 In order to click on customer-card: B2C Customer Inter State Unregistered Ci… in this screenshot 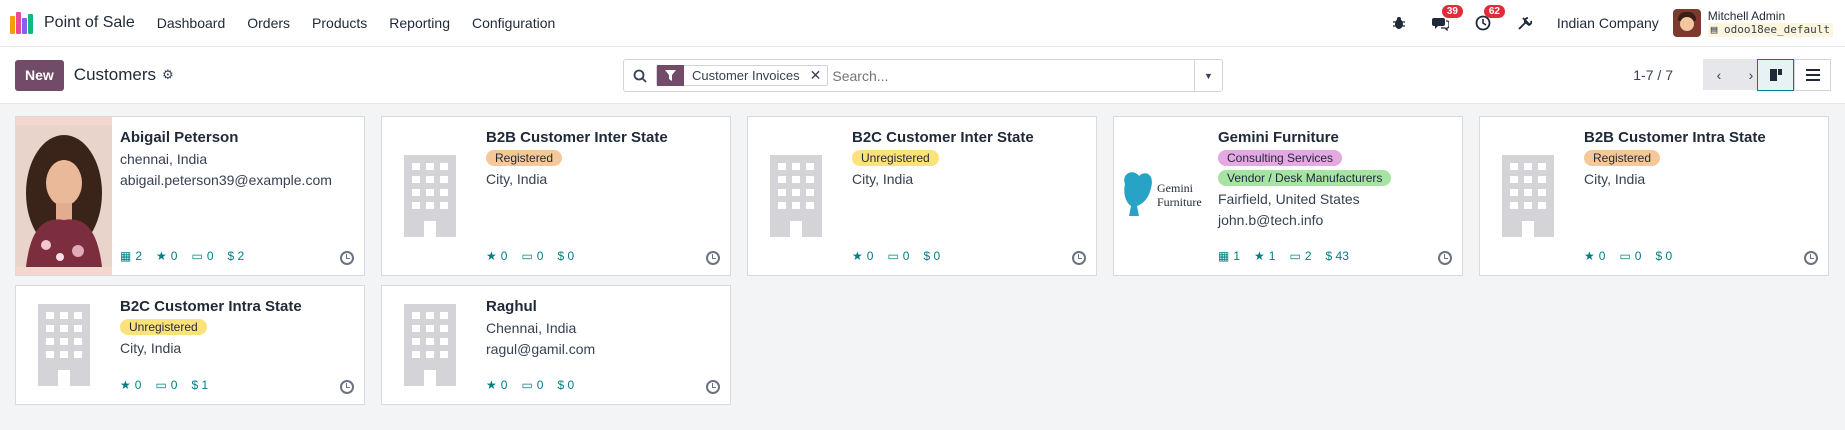, I will do `click(922, 196)`.